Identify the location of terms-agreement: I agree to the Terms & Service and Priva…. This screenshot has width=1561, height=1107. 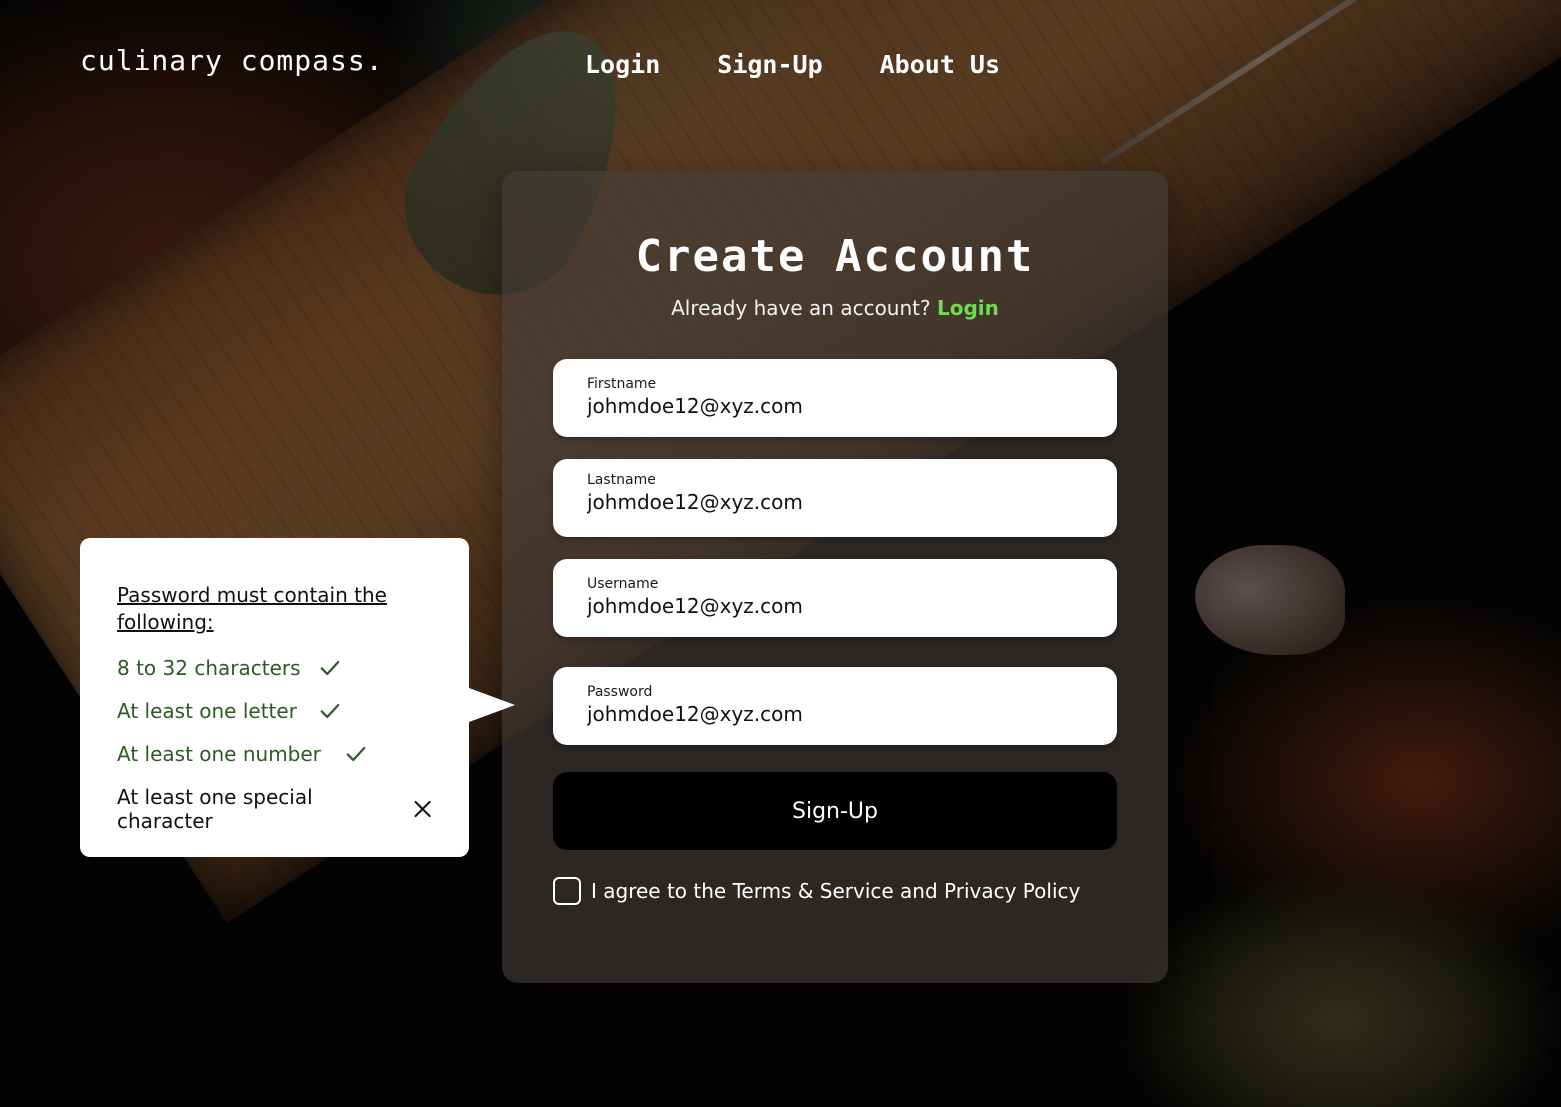
(816, 891).